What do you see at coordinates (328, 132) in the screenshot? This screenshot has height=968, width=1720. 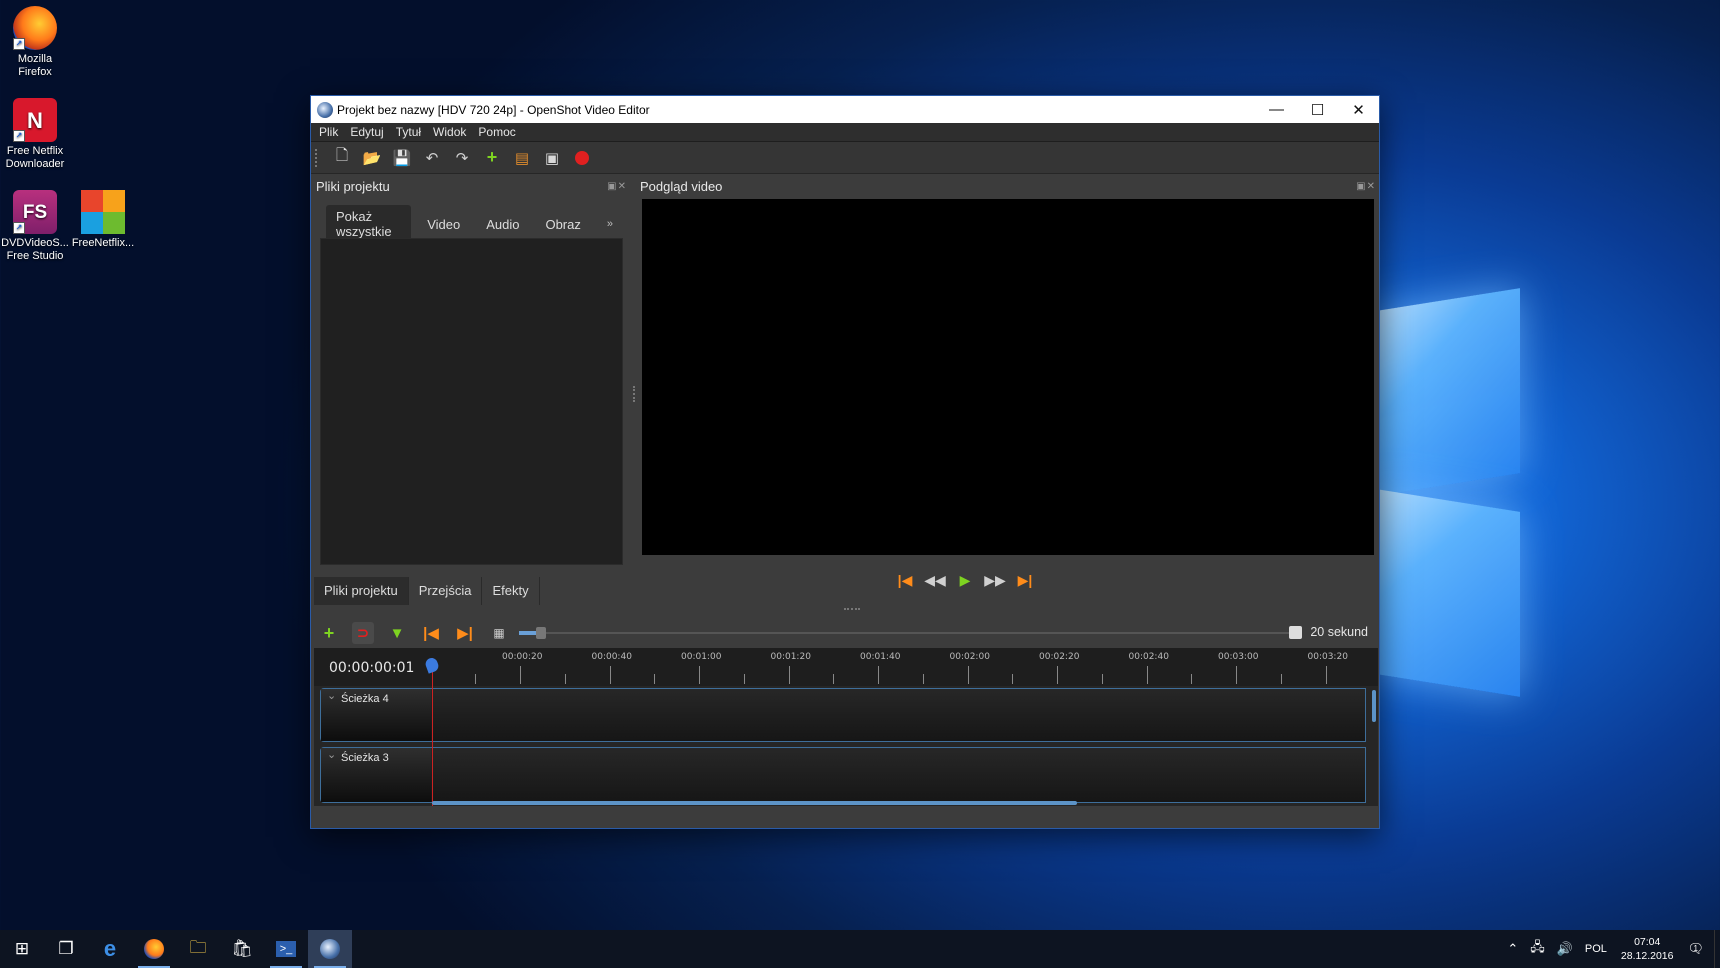 I see `menu-plik: Plik` at bounding box center [328, 132].